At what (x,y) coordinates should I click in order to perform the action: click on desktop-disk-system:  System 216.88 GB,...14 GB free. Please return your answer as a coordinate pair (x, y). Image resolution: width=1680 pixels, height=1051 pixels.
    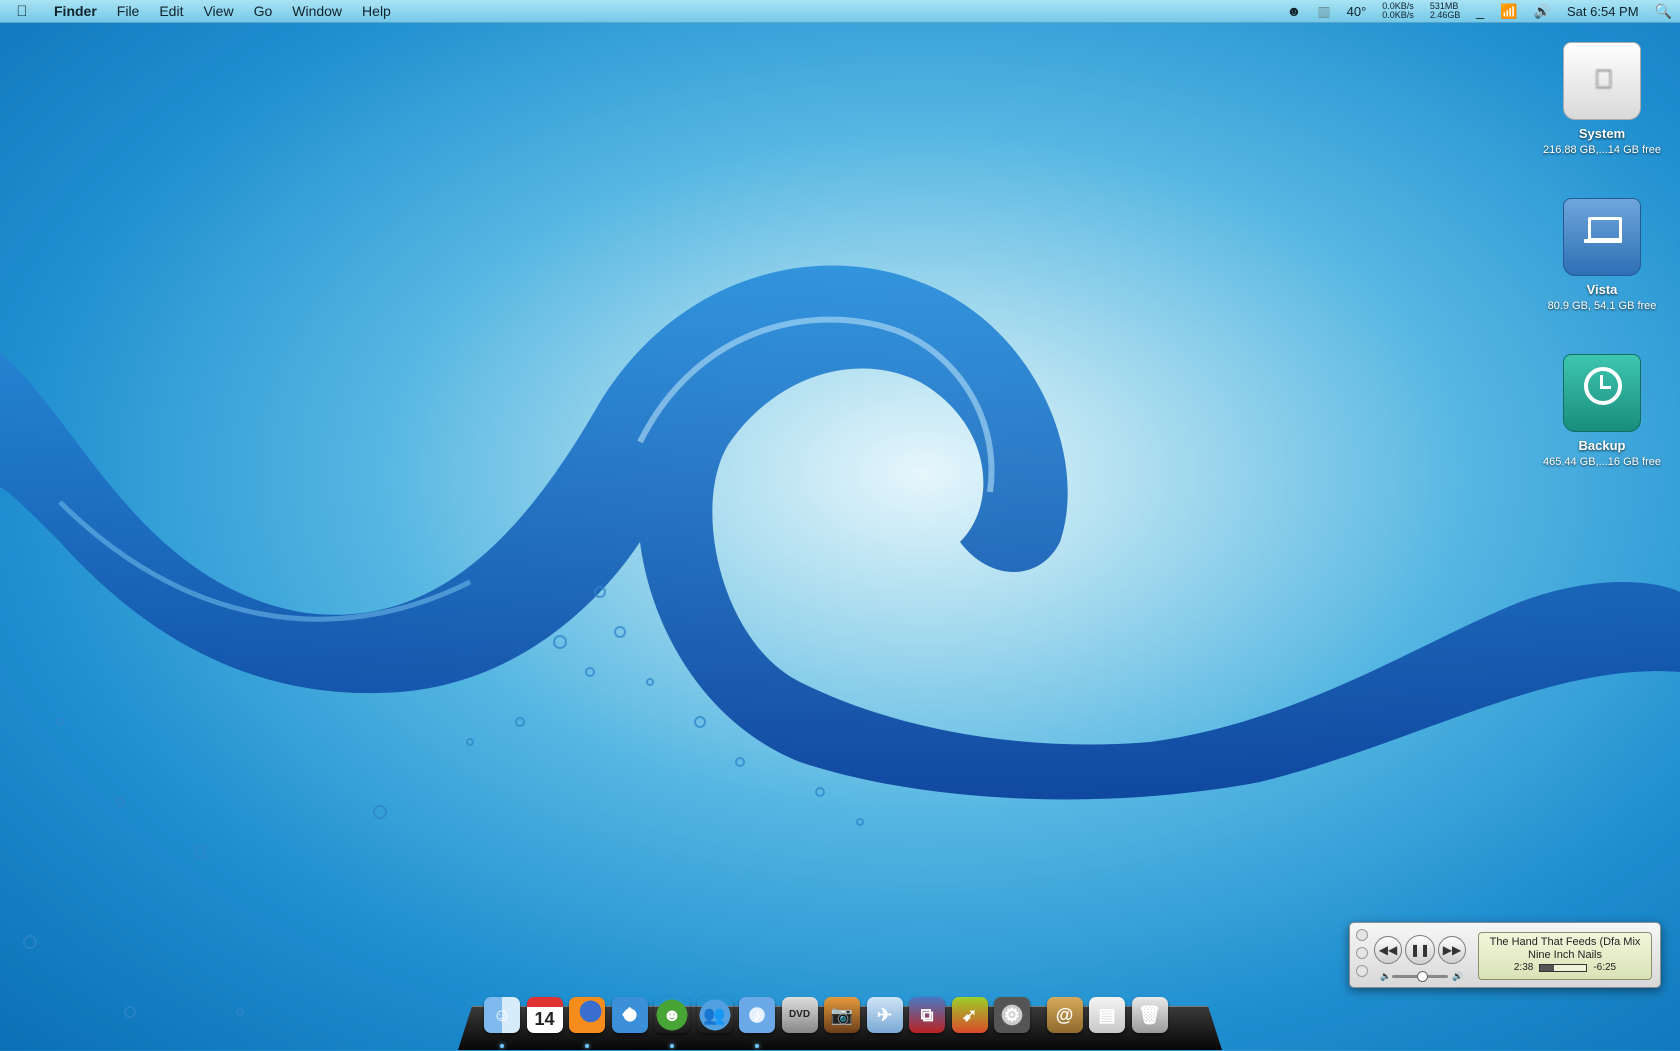
    Looking at the image, I should click on (1602, 99).